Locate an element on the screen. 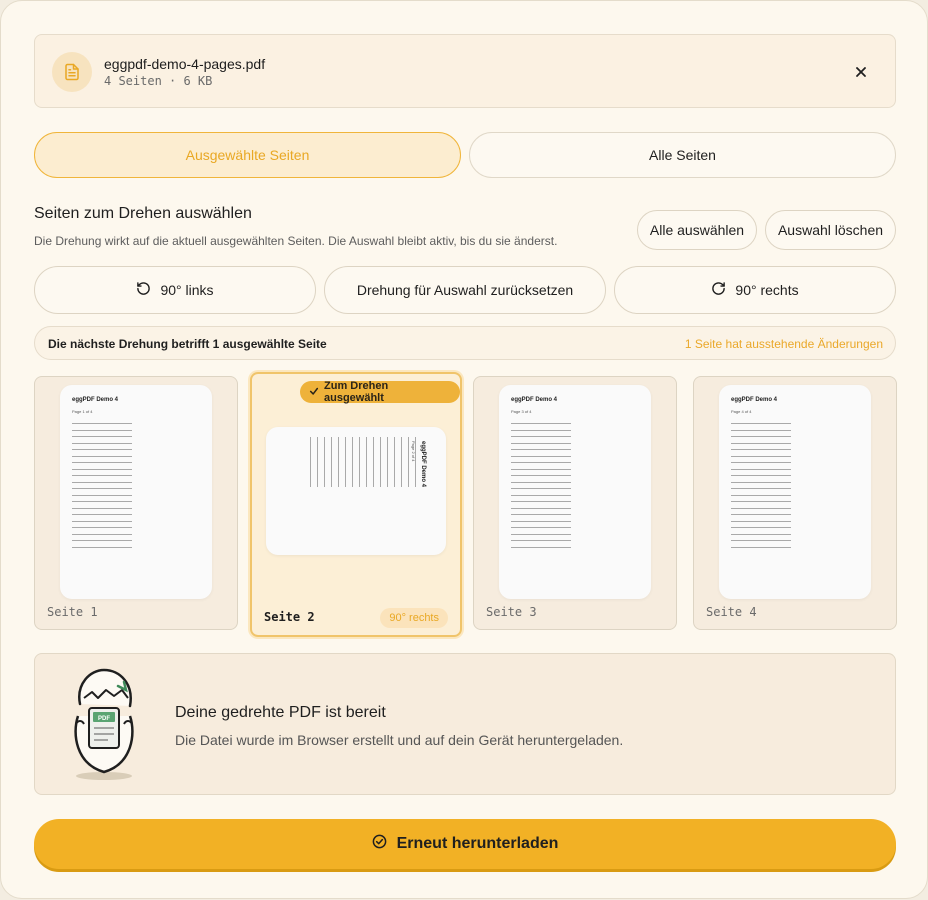 The image size is (928, 900). pending-changes-text: 1 Seite hat ausstehende Änderungen is located at coordinates (783, 344).